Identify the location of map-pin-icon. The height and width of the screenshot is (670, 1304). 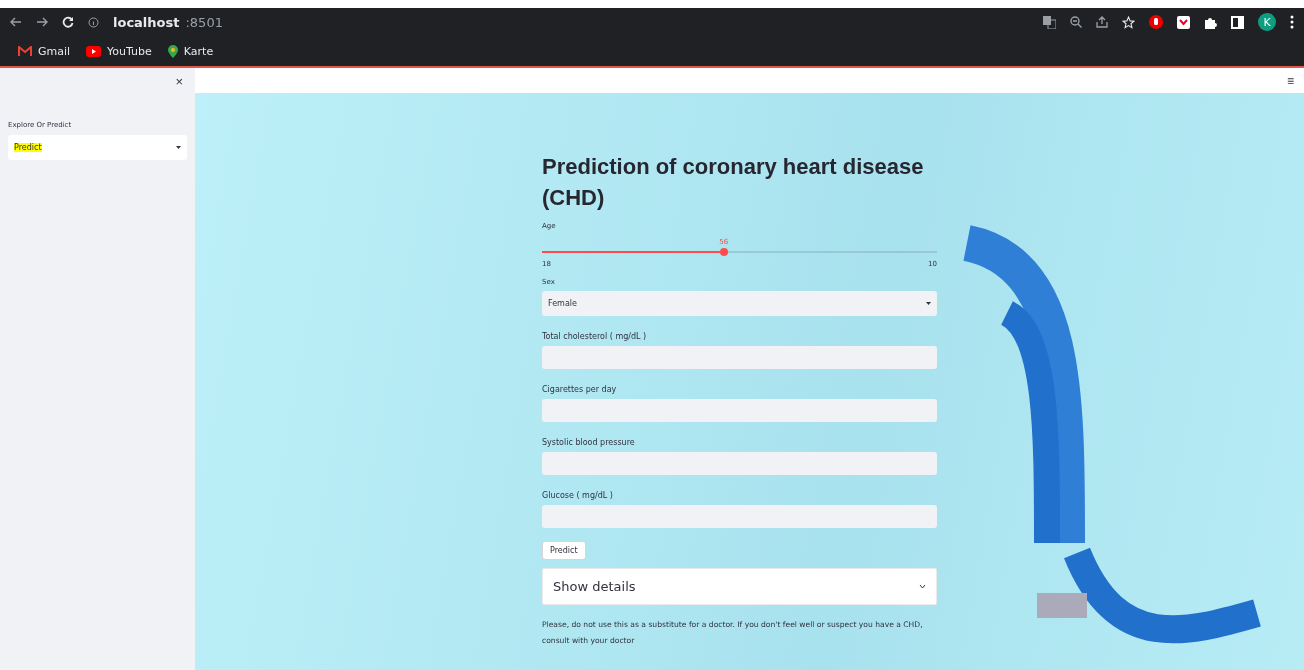
(172, 51).